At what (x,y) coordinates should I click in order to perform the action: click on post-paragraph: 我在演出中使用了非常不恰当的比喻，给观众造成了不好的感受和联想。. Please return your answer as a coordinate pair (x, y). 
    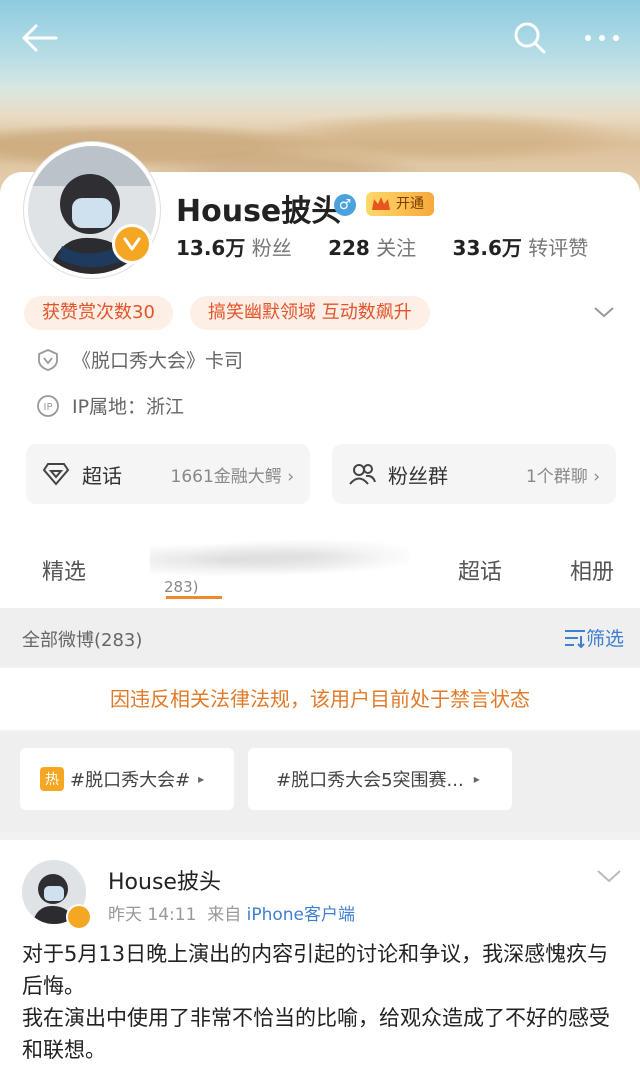
    Looking at the image, I should click on (316, 1034).